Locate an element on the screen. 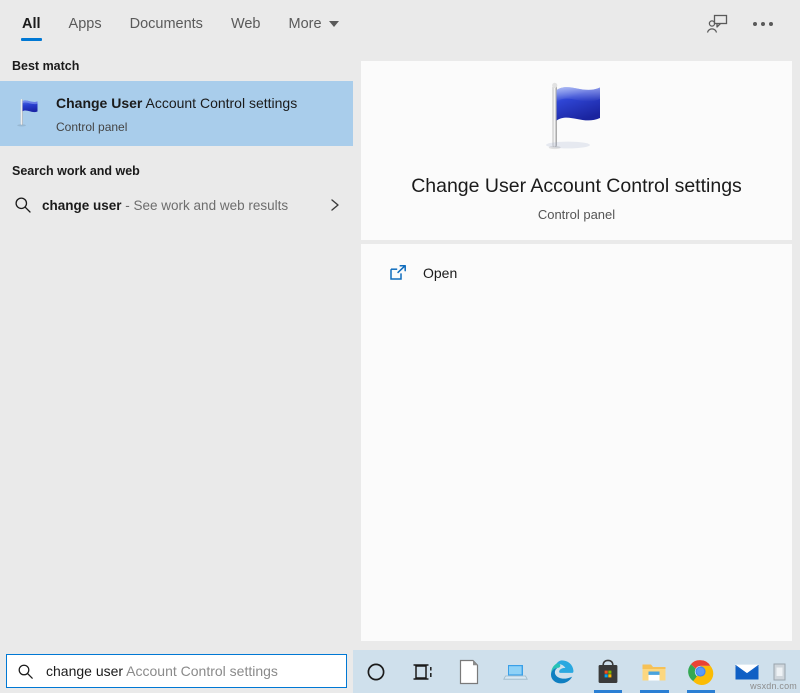  chrome-icon is located at coordinates (701, 672).